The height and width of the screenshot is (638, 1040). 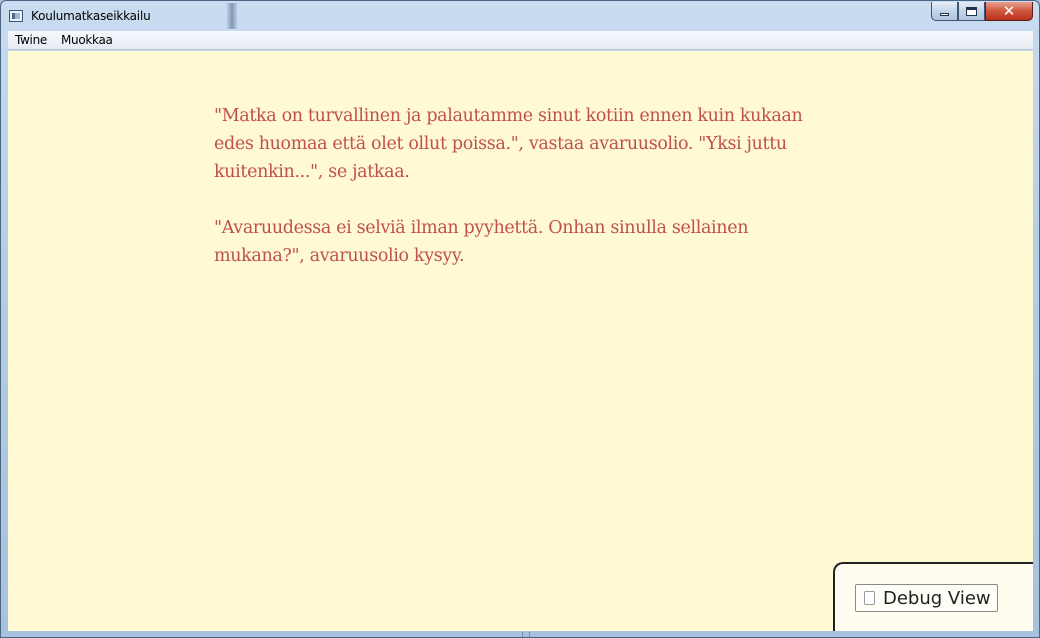 What do you see at coordinates (520, 15) in the screenshot?
I see `title-bar: Koulumatkaseikkailu ✕` at bounding box center [520, 15].